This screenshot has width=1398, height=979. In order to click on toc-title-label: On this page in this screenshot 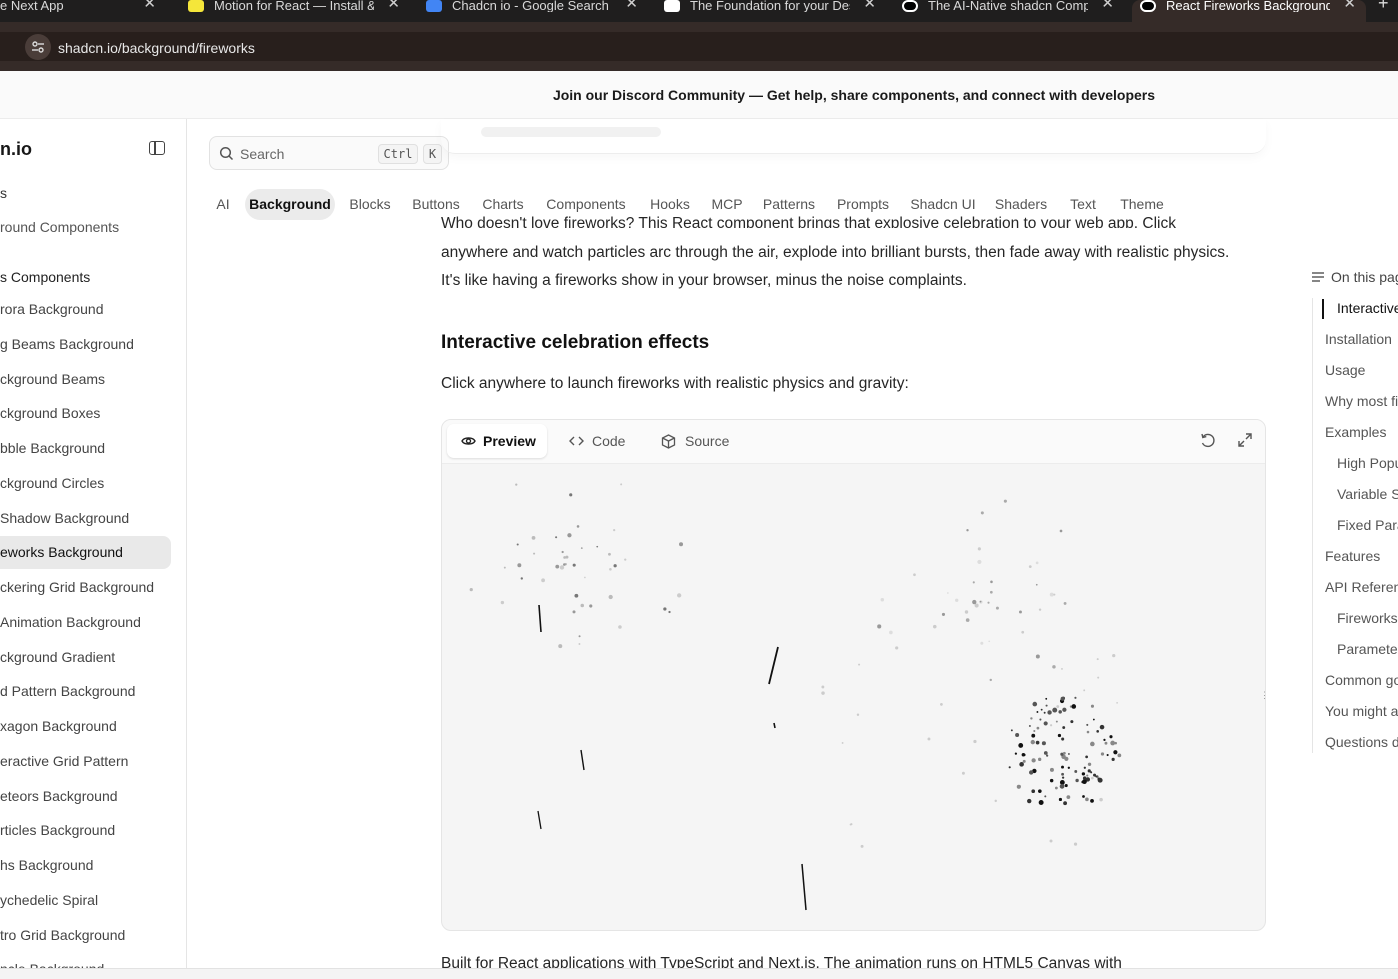, I will do `click(1364, 277)`.